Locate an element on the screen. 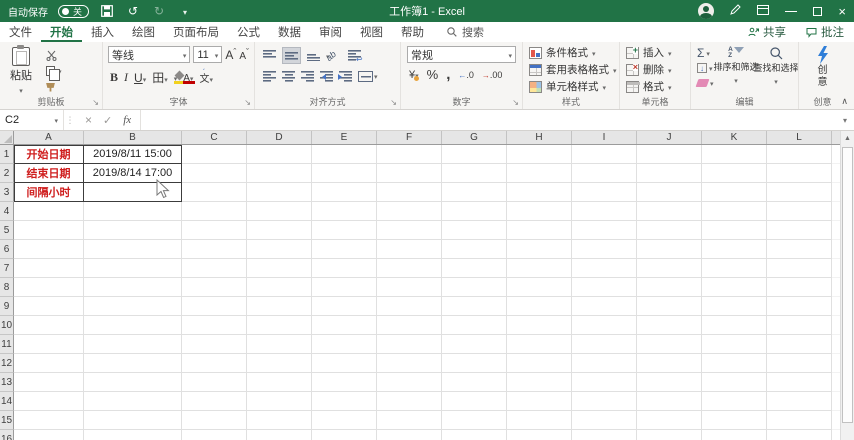  cell-K12 is located at coordinates (734, 363).